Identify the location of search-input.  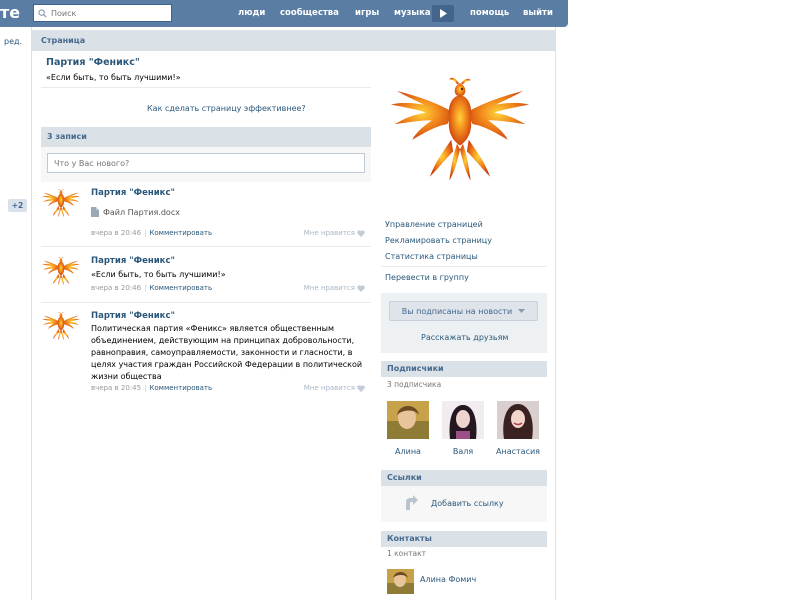
(106, 13).